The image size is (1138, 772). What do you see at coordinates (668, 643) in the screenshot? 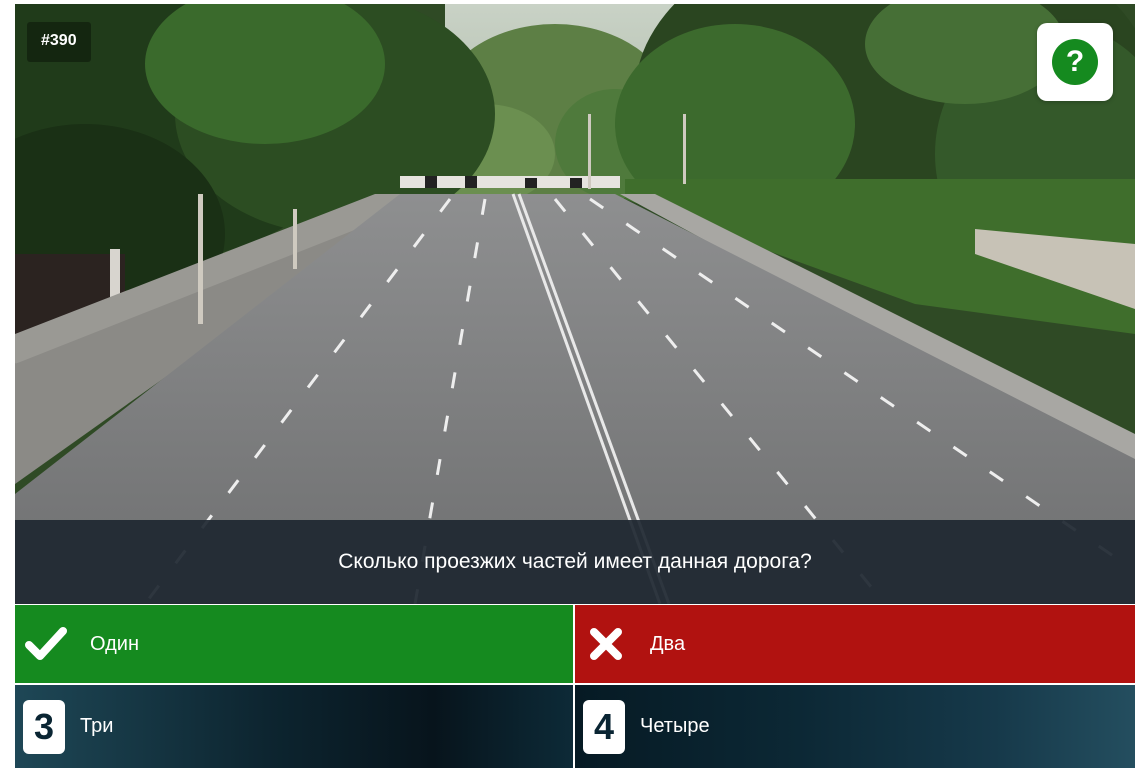
I see `answer-label: Два` at bounding box center [668, 643].